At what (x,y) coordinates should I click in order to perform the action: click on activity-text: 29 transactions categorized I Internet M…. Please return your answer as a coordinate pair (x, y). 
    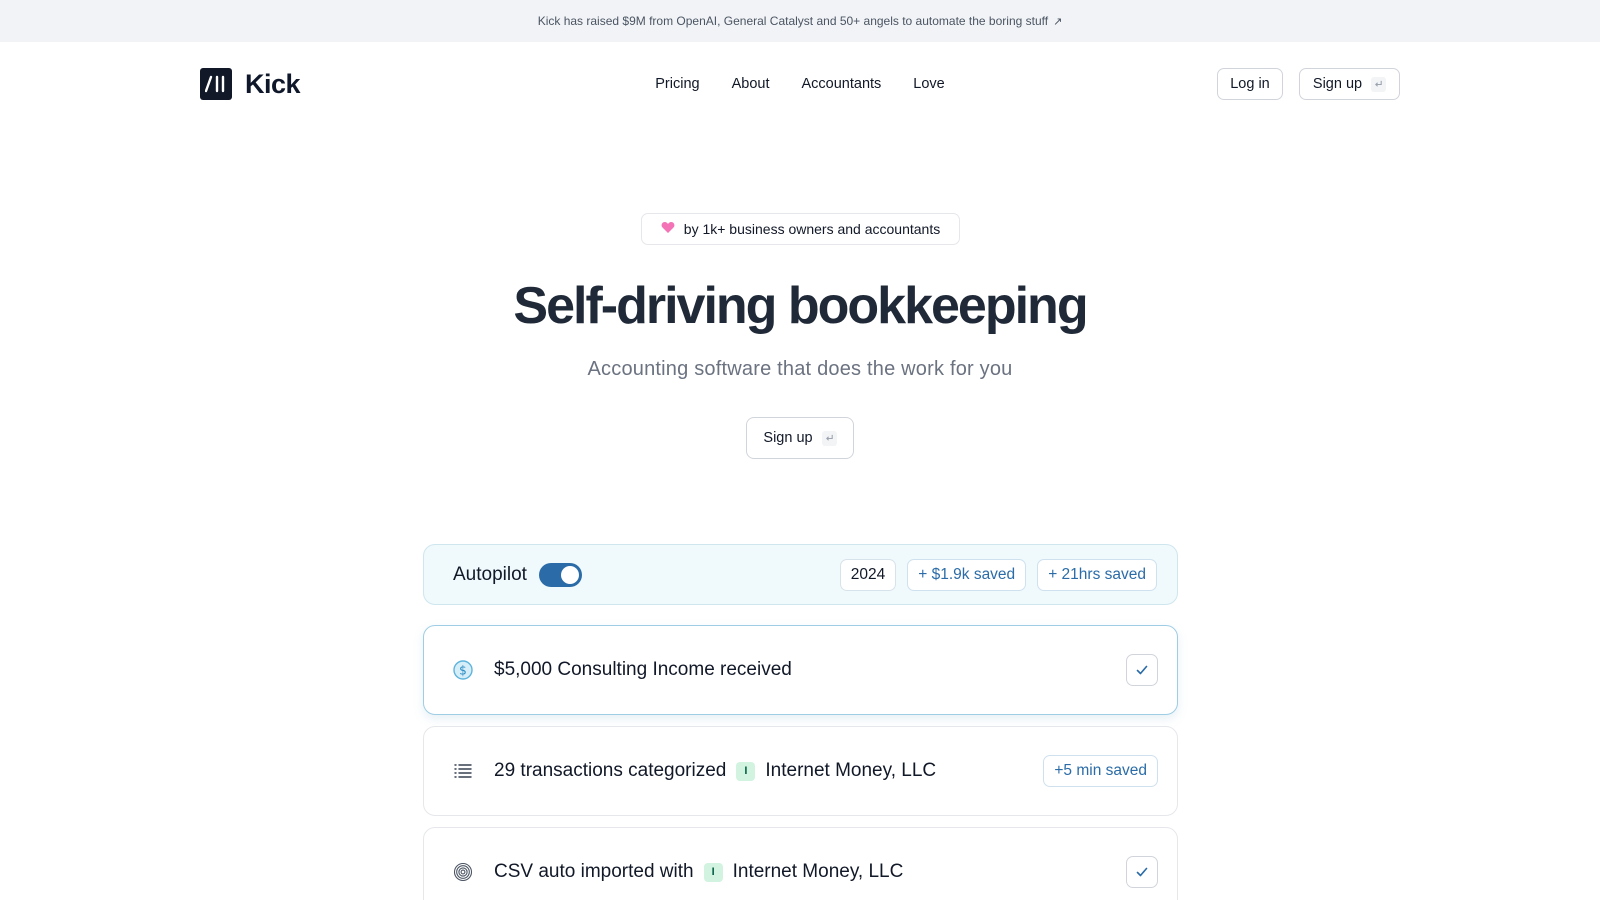
    Looking at the image, I should click on (715, 771).